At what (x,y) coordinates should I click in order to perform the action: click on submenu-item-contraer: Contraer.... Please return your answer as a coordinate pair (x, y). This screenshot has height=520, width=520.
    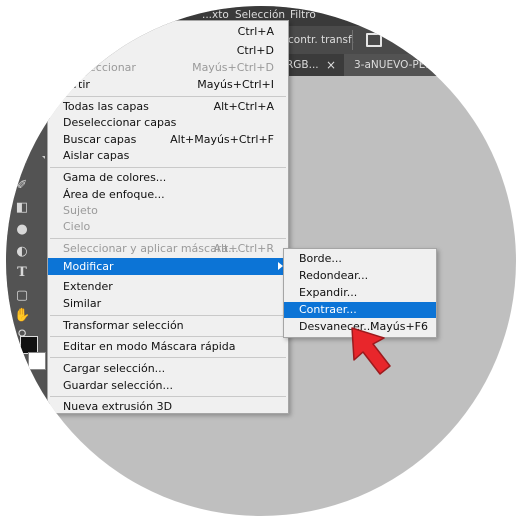
    Looking at the image, I should click on (360, 310).